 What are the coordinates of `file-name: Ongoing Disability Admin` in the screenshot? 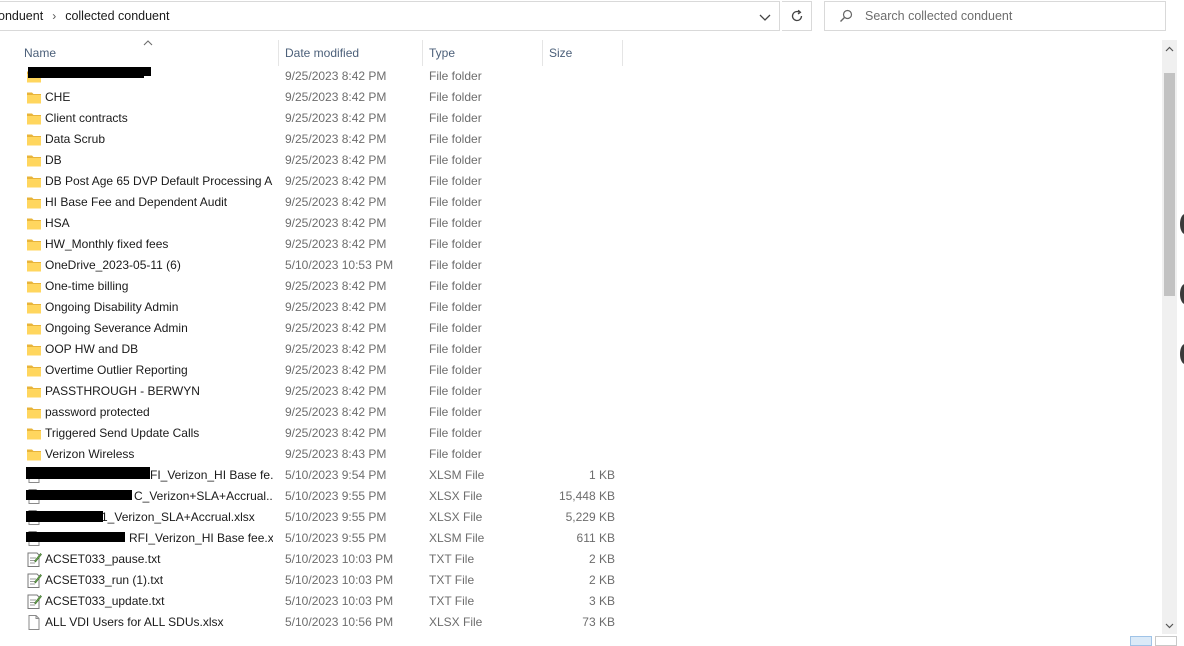 It's located at (159, 307).